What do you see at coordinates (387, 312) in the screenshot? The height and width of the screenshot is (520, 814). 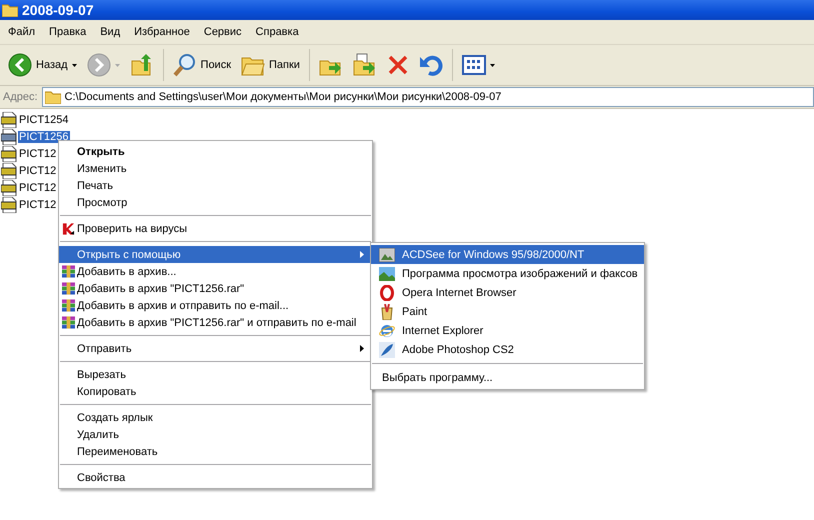 I see `paint-cup-icon` at bounding box center [387, 312].